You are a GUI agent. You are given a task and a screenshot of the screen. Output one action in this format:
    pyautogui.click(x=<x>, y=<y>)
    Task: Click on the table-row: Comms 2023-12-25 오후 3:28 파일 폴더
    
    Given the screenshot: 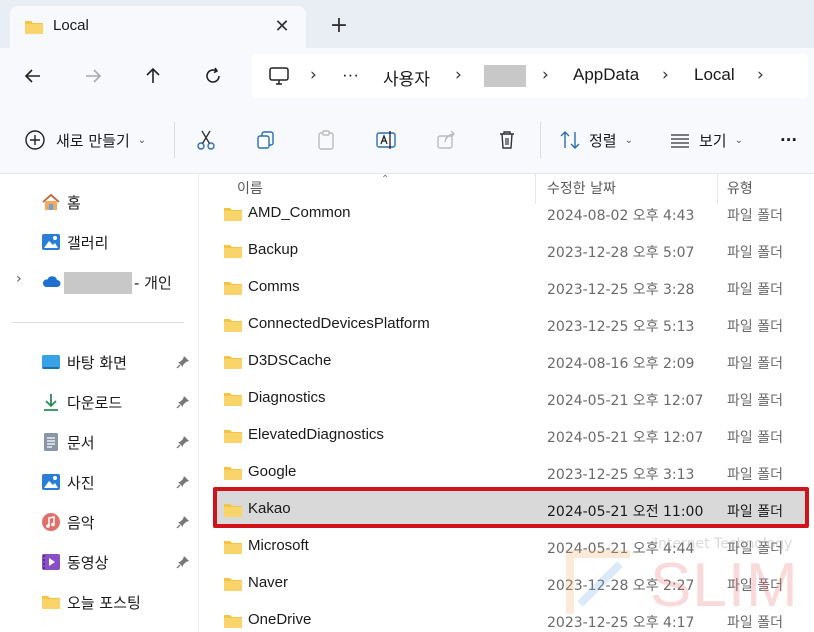 What is the action you would take?
    pyautogui.click(x=509, y=287)
    